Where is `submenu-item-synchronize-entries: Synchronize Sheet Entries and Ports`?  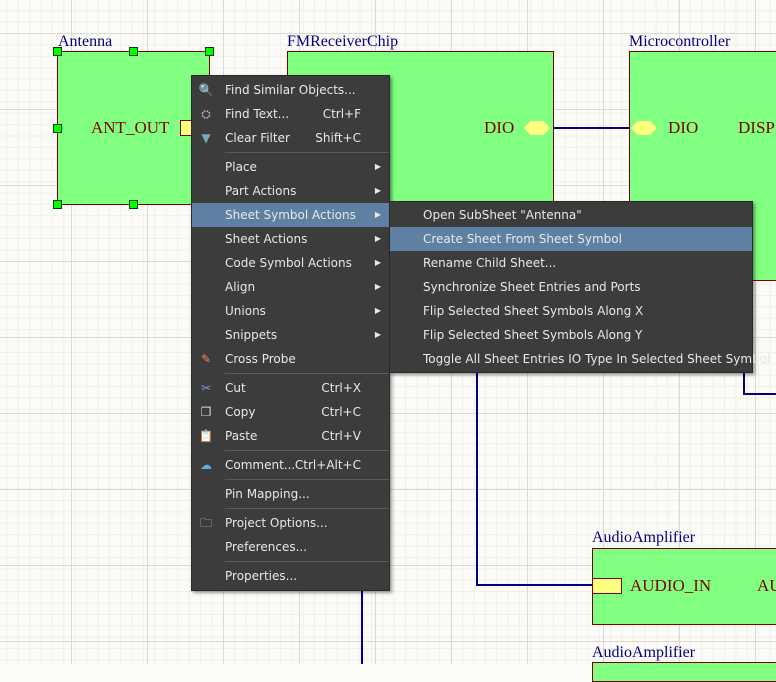
submenu-item-synchronize-entries: Synchronize Sheet Entries and Ports is located at coordinates (571, 287).